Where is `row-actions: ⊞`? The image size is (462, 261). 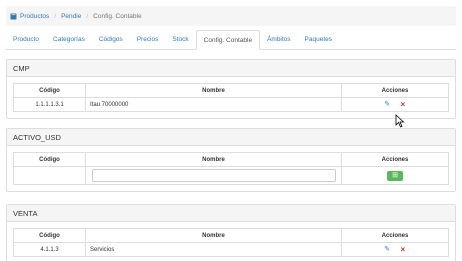 row-actions: ⊞ is located at coordinates (395, 175).